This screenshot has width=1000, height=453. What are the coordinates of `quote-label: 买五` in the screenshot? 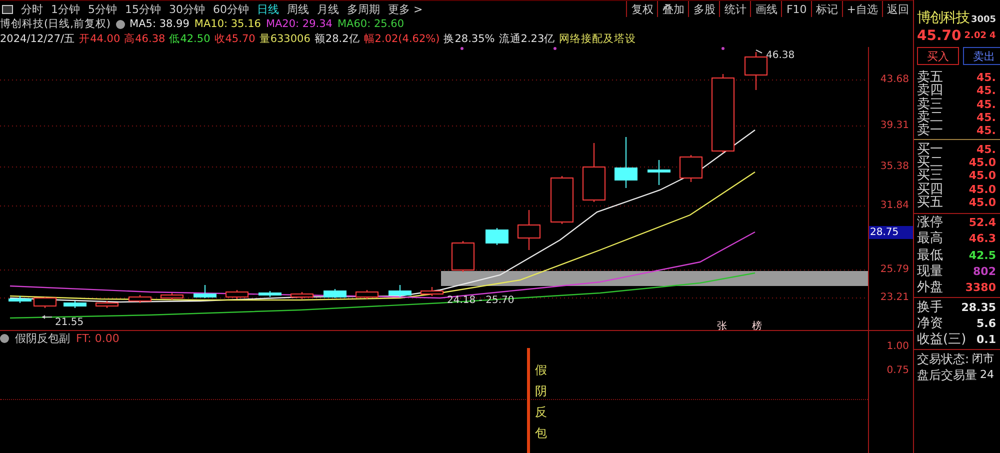 It's located at (930, 202).